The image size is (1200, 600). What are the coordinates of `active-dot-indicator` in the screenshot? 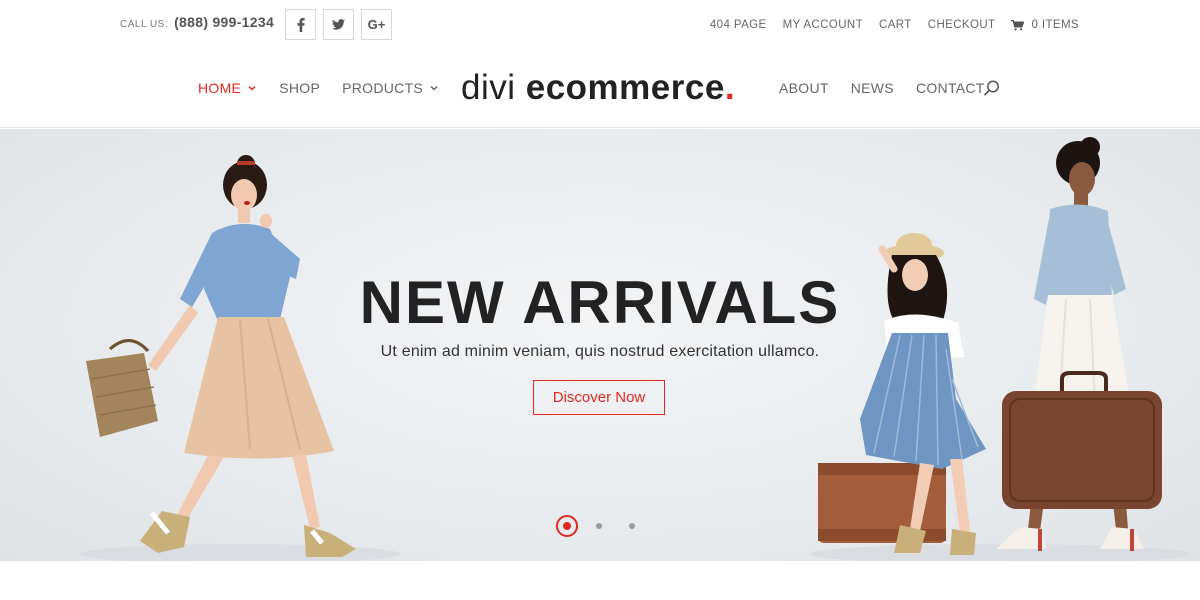 It's located at (567, 526).